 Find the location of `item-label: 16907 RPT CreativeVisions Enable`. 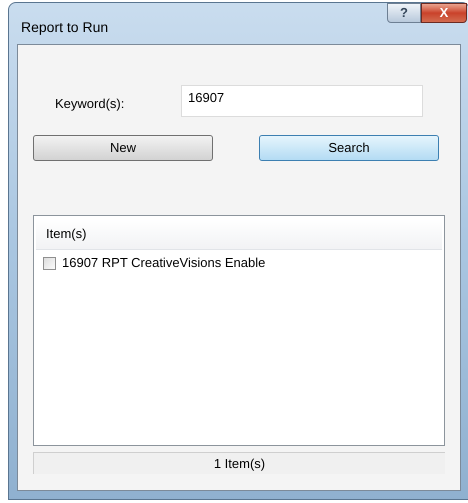

item-label: 16907 RPT CreativeVisions Enable is located at coordinates (164, 263).